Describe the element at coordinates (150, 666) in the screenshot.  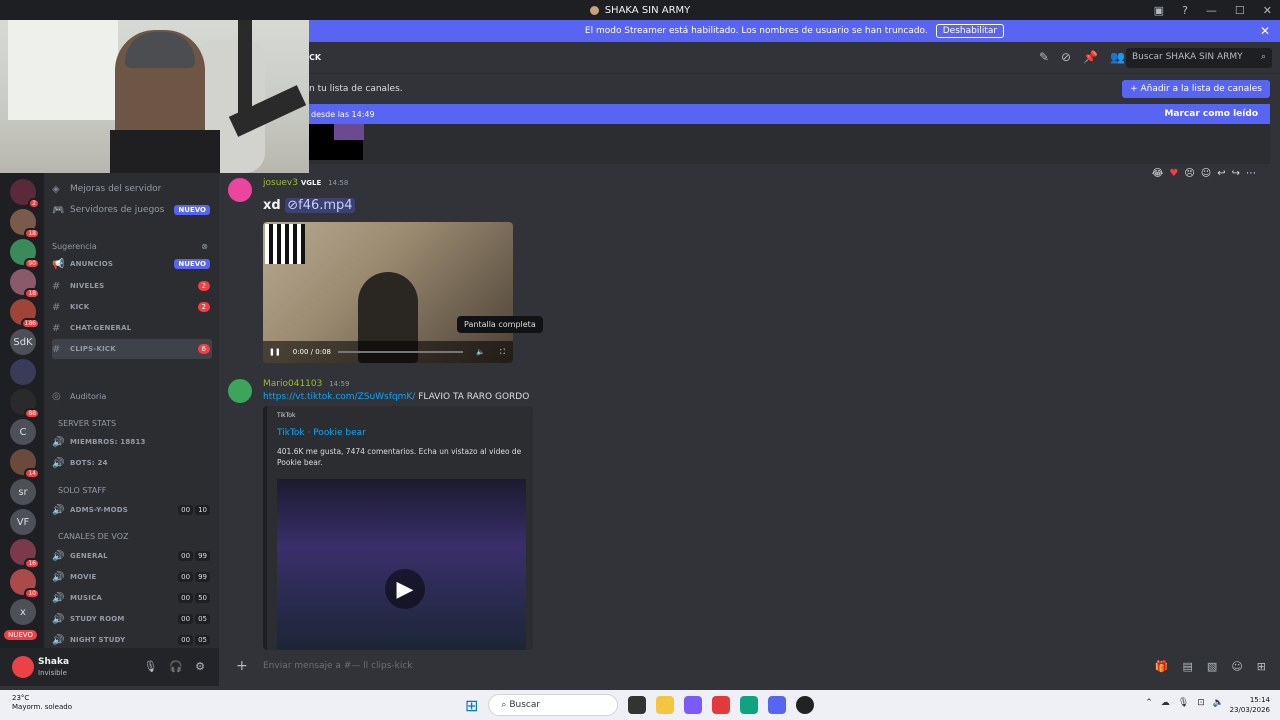
I see `microphone-icon: 🎙` at that location.